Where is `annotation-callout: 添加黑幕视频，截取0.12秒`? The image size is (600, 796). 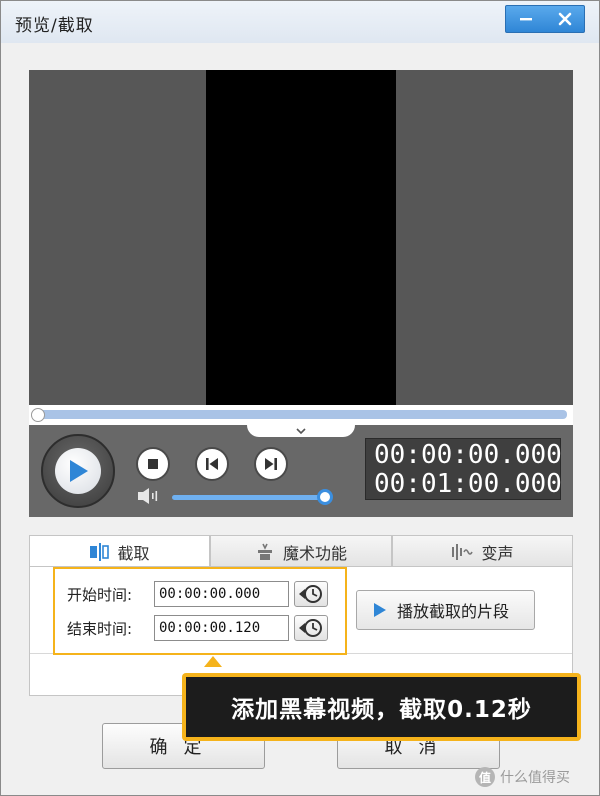
annotation-callout: 添加黑幕视频，截取0.12秒 is located at coordinates (381, 707).